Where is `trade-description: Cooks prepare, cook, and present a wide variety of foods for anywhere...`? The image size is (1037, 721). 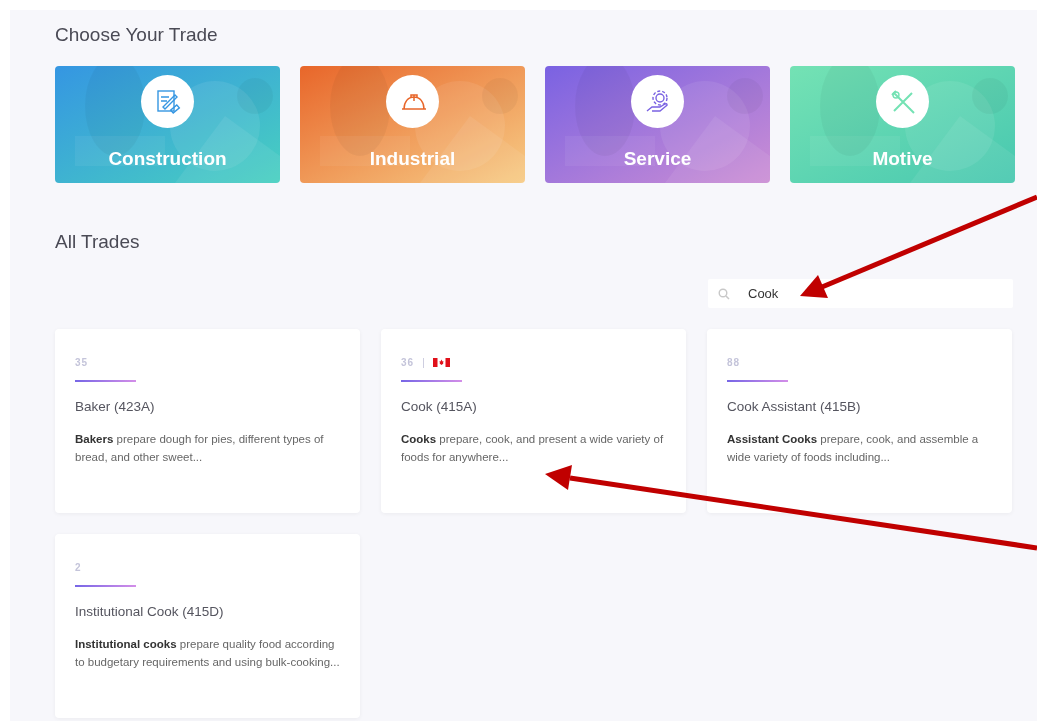 trade-description: Cooks prepare, cook, and present a wide variety of foods for anywhere... is located at coordinates (533, 448).